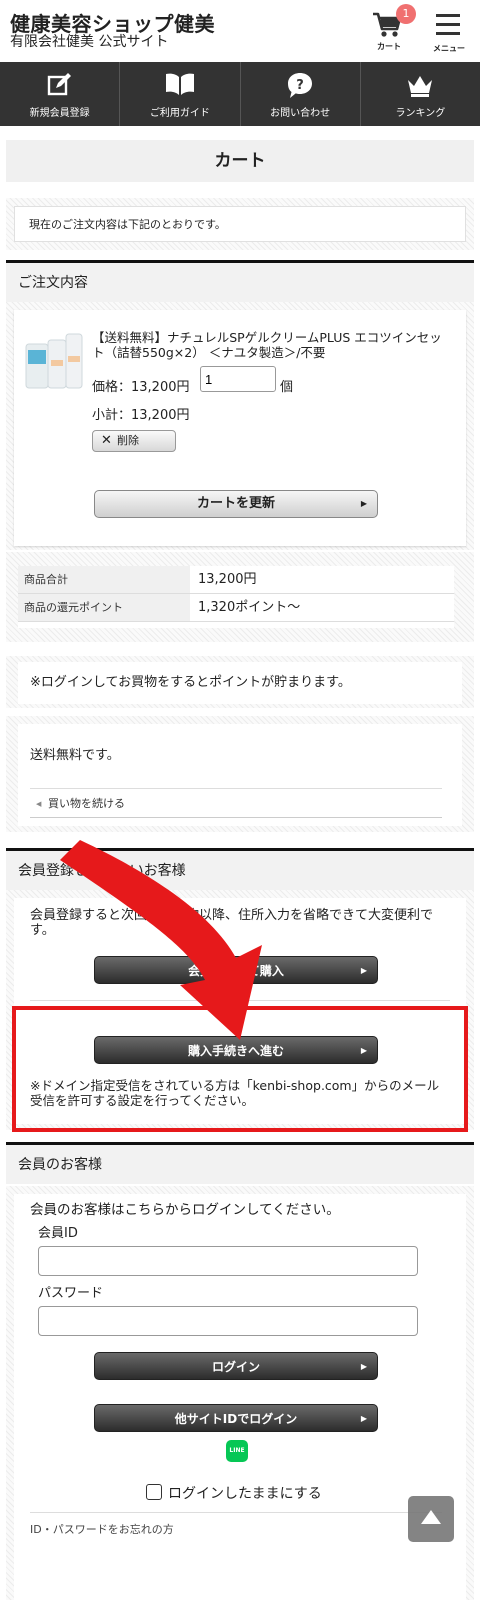 The width and height of the screenshot is (480, 1600). I want to click on member-description: 会員のお客様はこちらからログインしてください。, so click(185, 1210).